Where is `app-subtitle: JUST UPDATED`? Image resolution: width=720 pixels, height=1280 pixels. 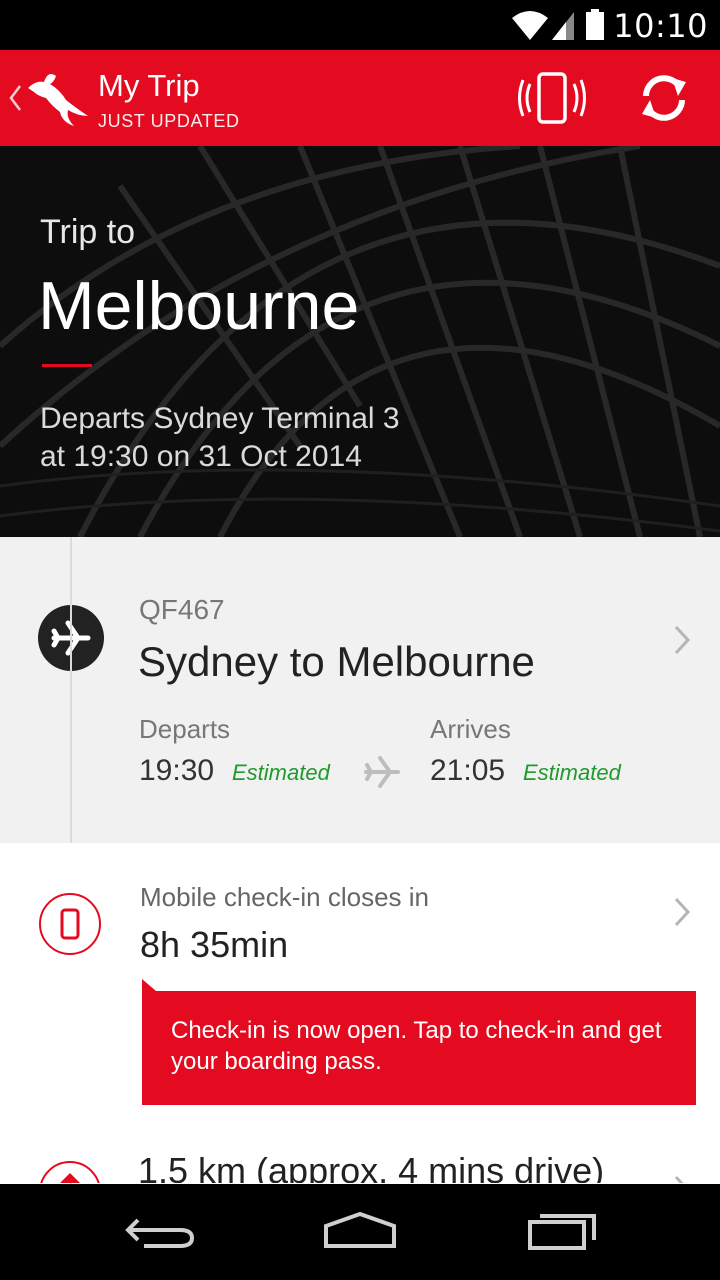 app-subtitle: JUST UPDATED is located at coordinates (169, 121).